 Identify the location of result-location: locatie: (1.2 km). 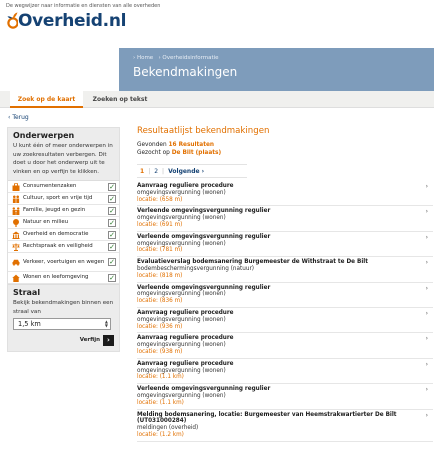
(160, 434).